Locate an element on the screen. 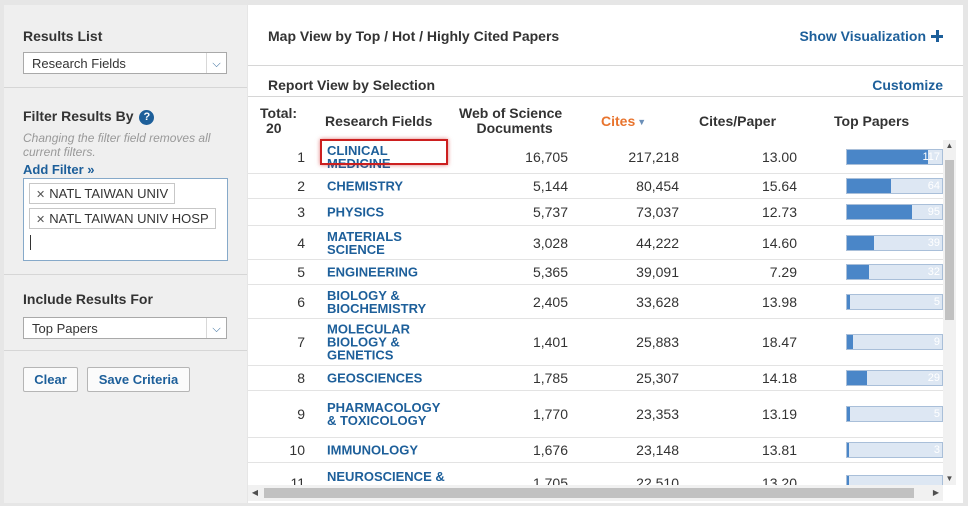 Image resolution: width=968 pixels, height=506 pixels. wos-label-2: Documents is located at coordinates (514, 128).